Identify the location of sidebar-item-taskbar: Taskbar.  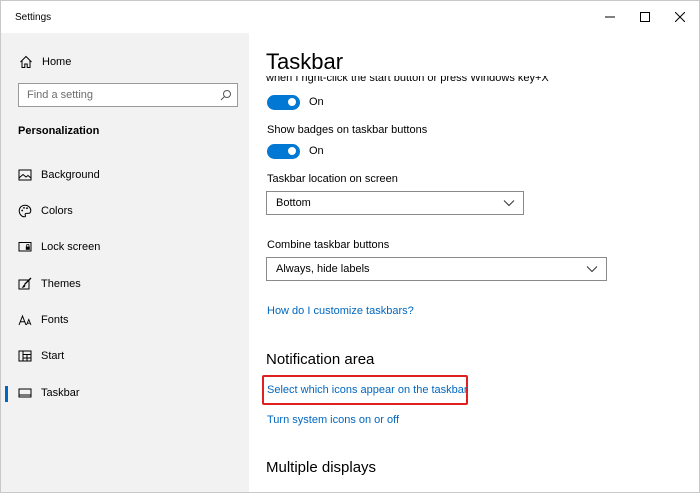
(125, 393).